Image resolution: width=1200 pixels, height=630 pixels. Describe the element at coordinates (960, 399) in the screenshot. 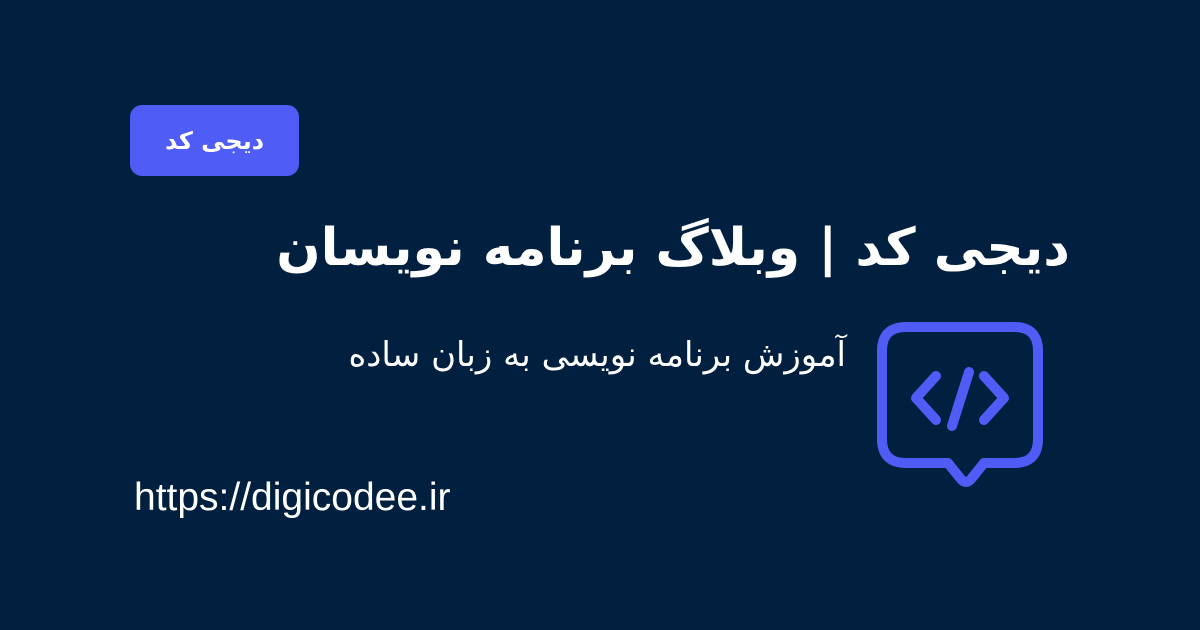

I see `code-slash` at that location.